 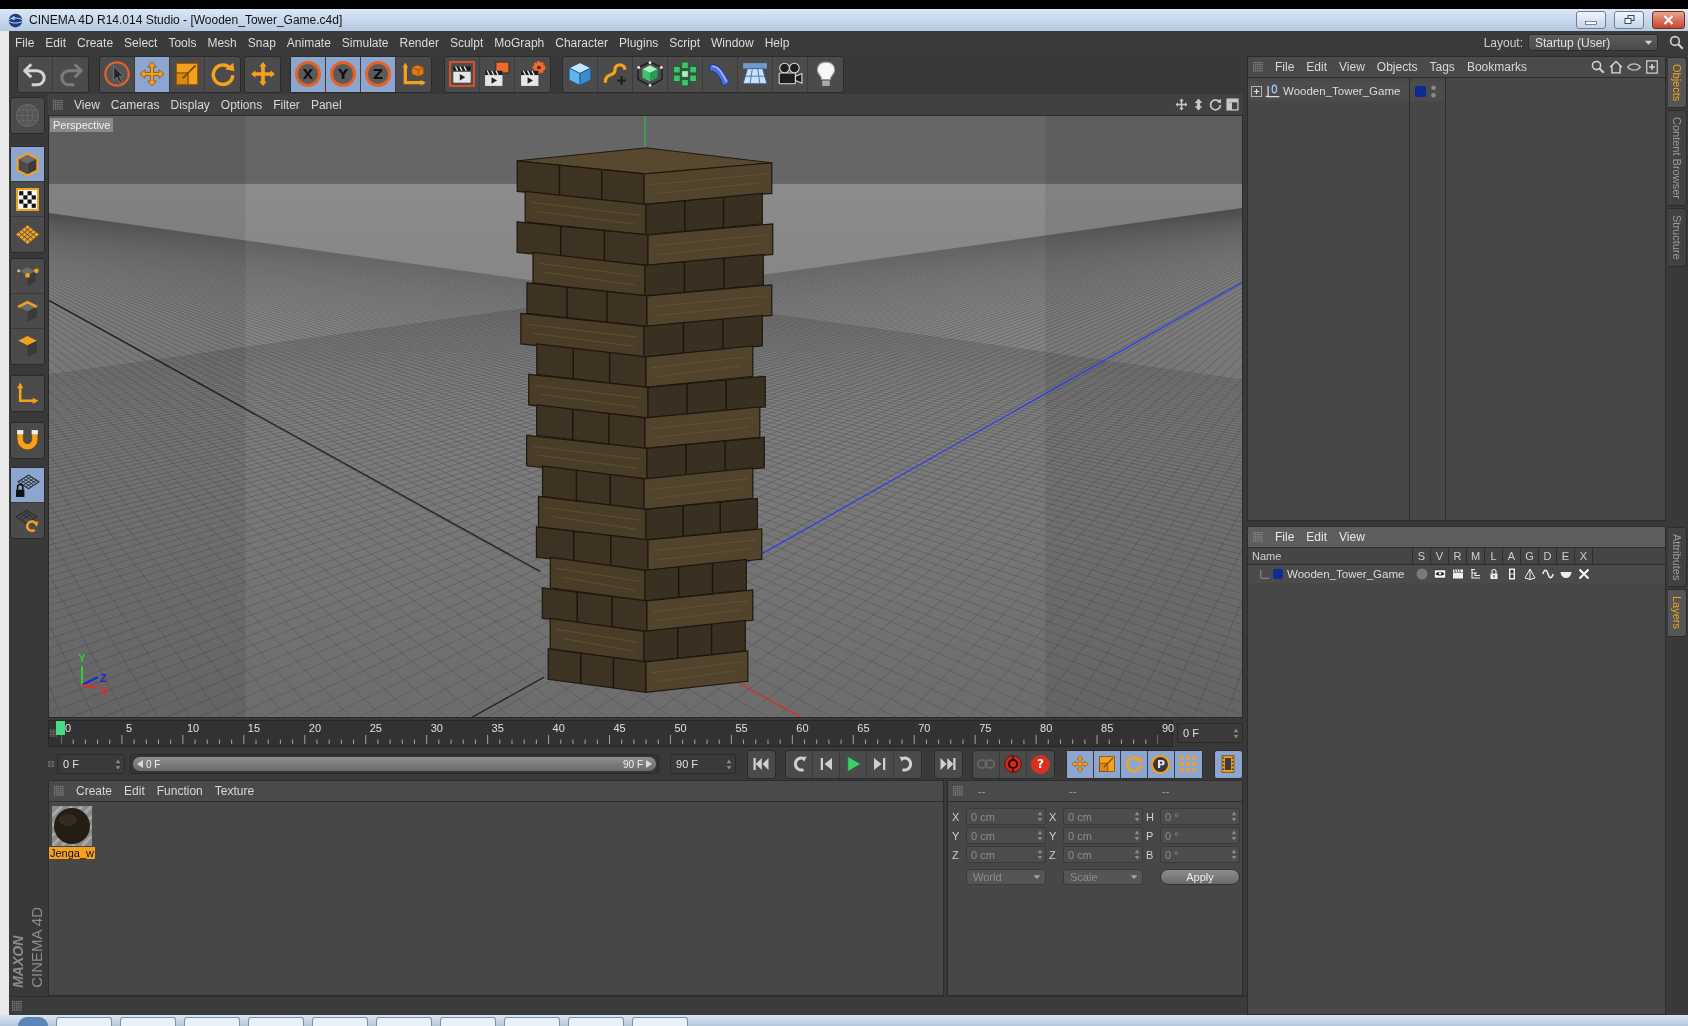 I want to click on menu-item: Animate, so click(x=308, y=42).